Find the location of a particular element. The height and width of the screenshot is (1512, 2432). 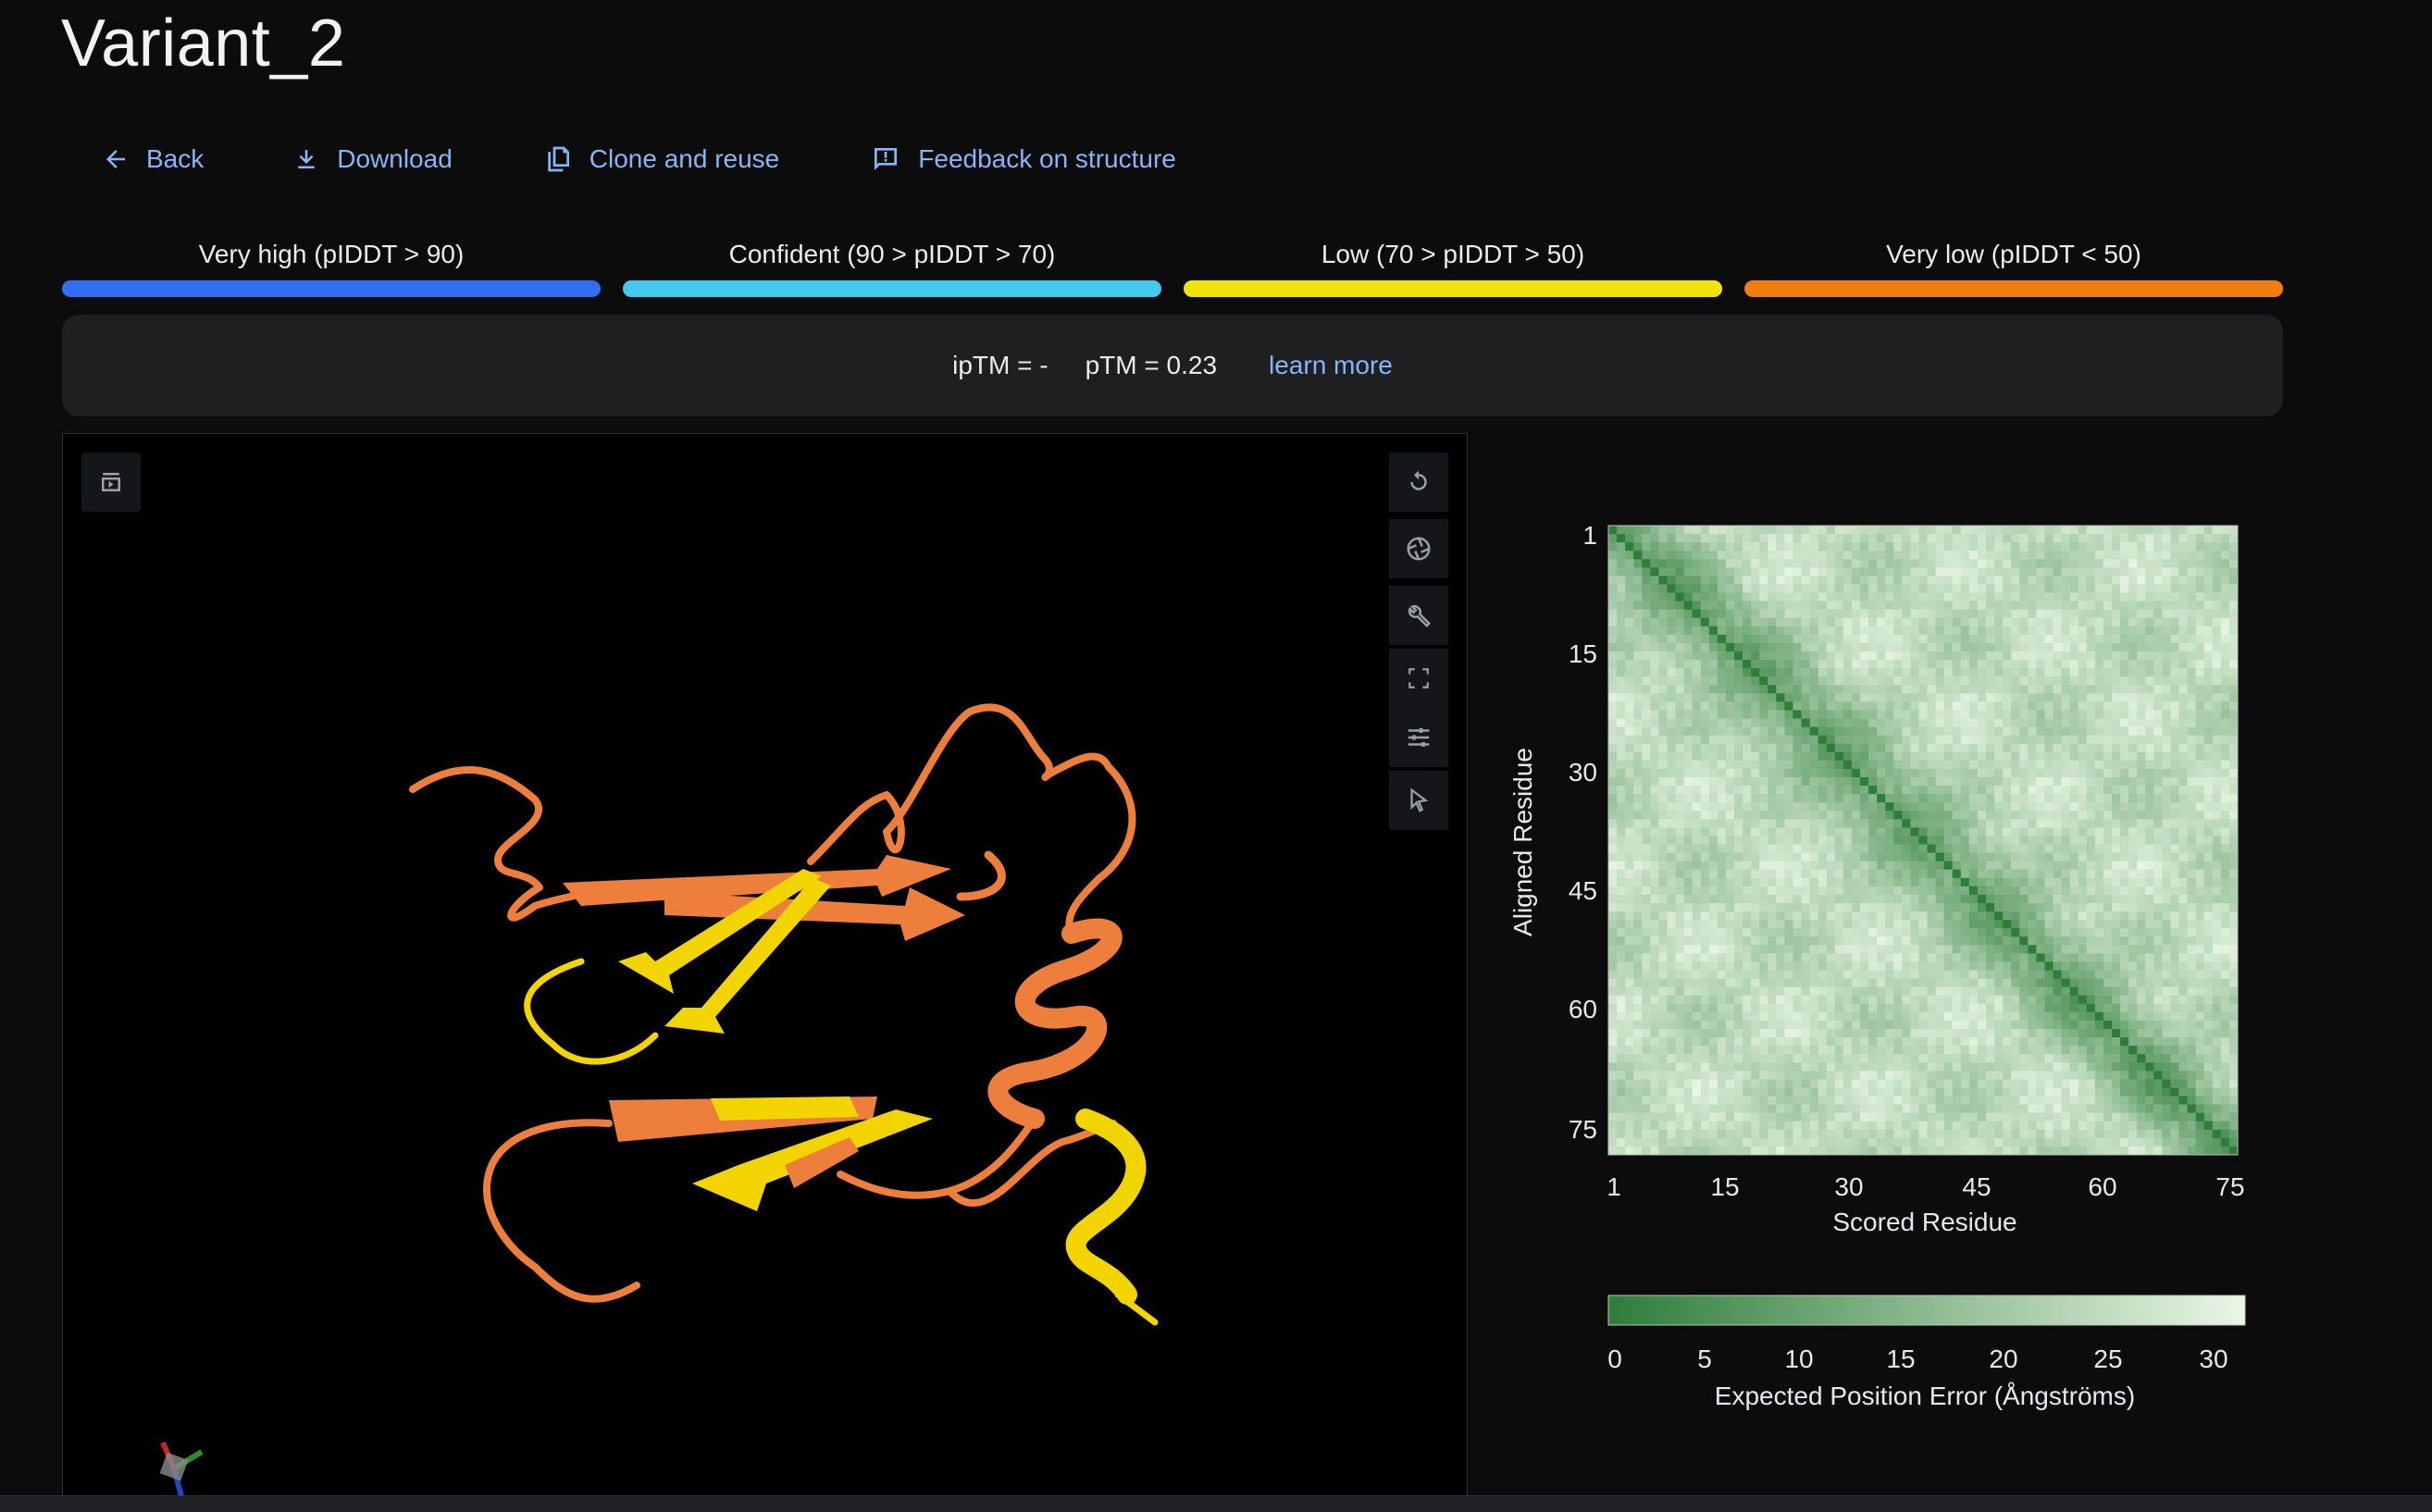

feedback-button: Feedback on structure is located at coordinates (1023, 159).